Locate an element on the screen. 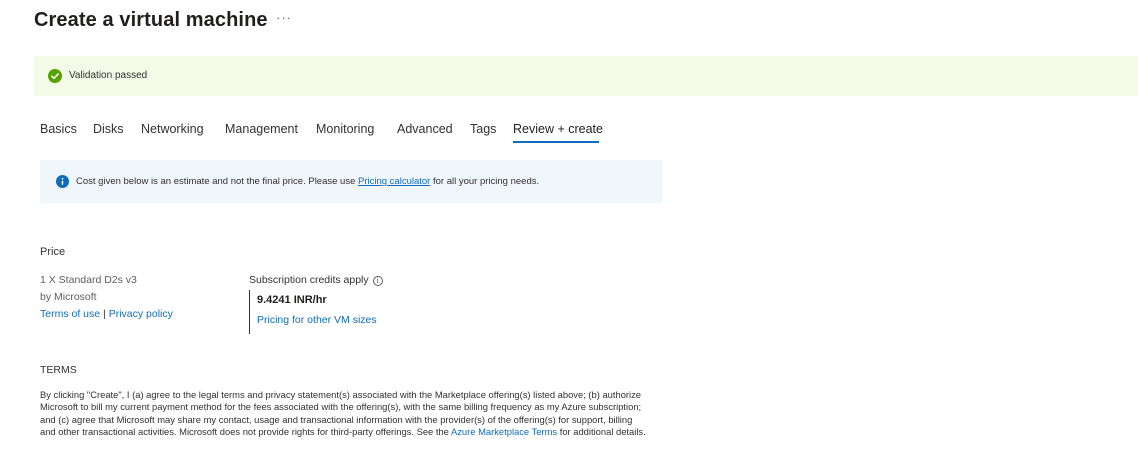 This screenshot has height=474, width=1138. active-tab-indicator is located at coordinates (556, 142).